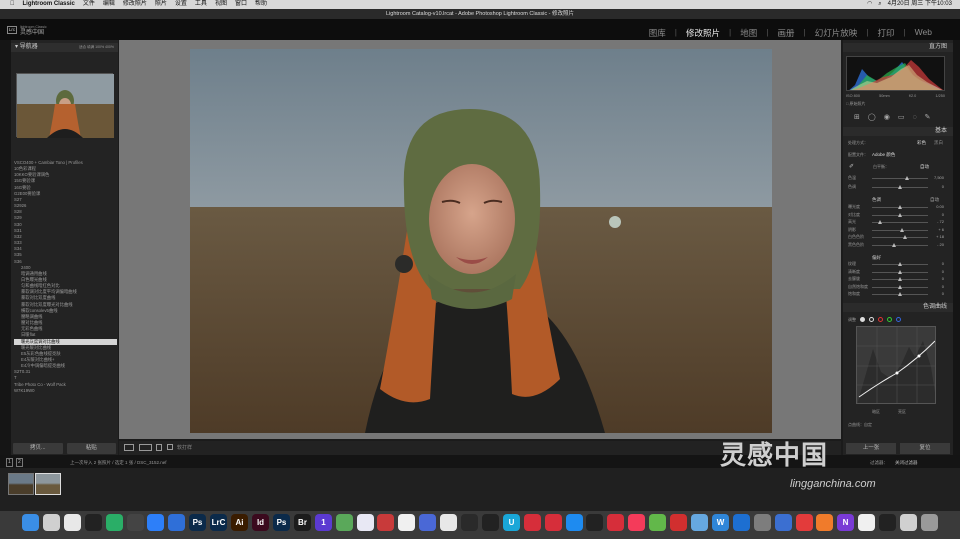  What do you see at coordinates (65, 105) in the screenshot?
I see `navigator-preview` at bounding box center [65, 105].